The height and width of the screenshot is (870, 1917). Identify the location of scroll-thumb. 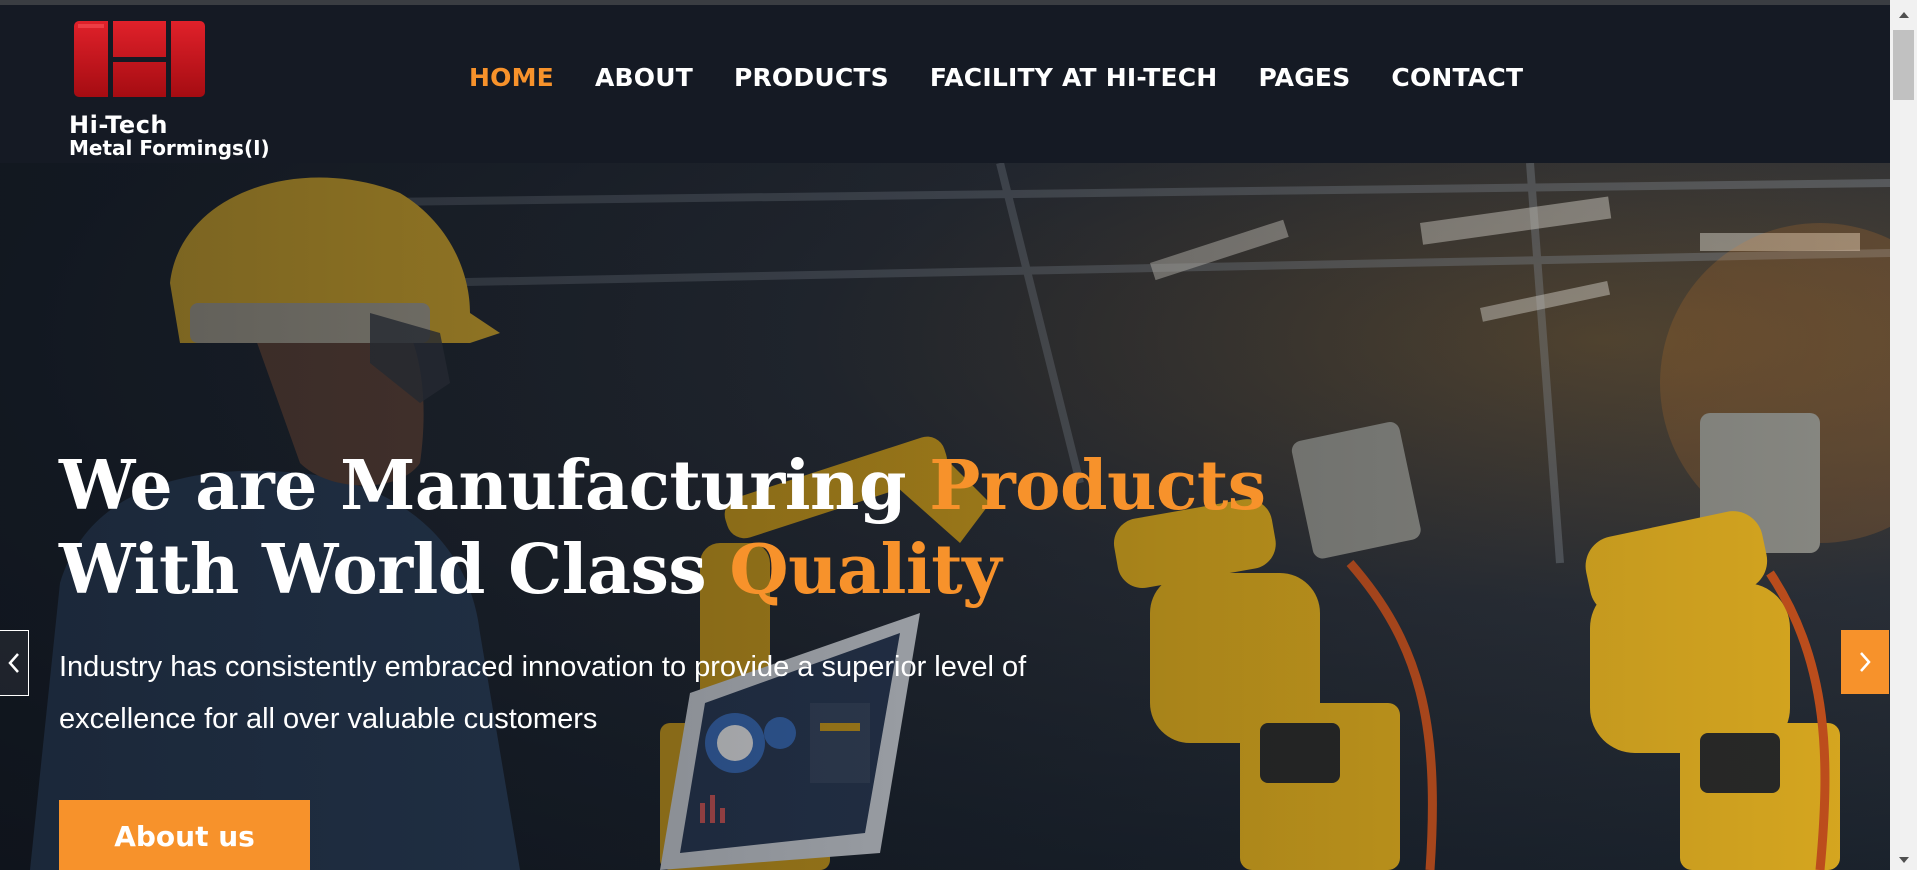
(1903, 65).